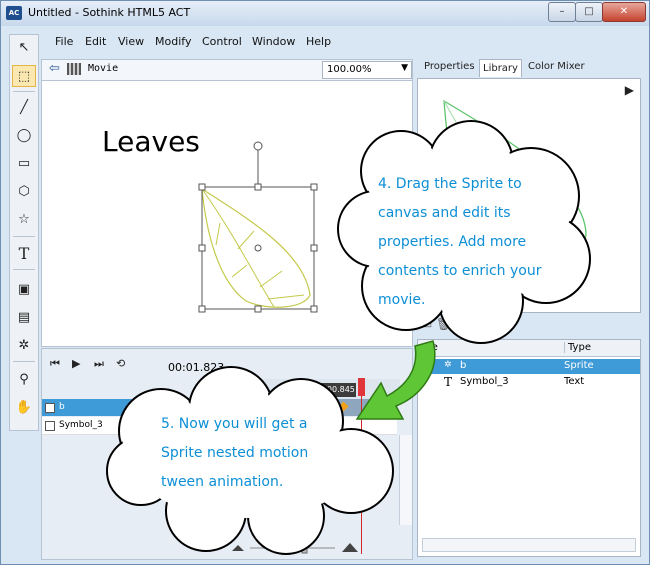  What do you see at coordinates (222, 482) in the screenshot?
I see `callout-line: tween animation.` at bounding box center [222, 482].